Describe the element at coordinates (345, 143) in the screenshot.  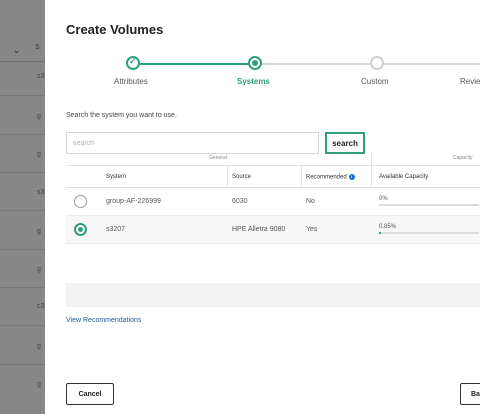
I see `search-button: search` at that location.